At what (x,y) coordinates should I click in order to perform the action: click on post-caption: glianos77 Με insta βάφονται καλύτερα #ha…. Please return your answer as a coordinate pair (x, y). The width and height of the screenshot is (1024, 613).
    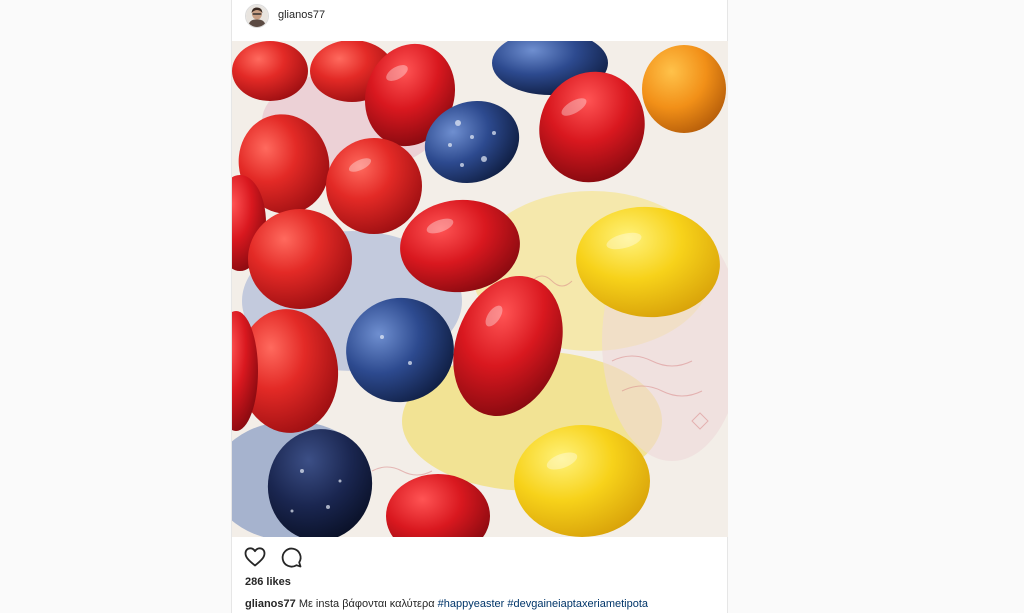
    Looking at the image, I should click on (446, 604).